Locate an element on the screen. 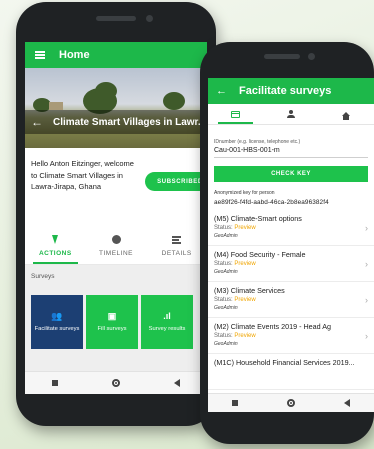  tile-label: Survey results is located at coordinates (167, 328).